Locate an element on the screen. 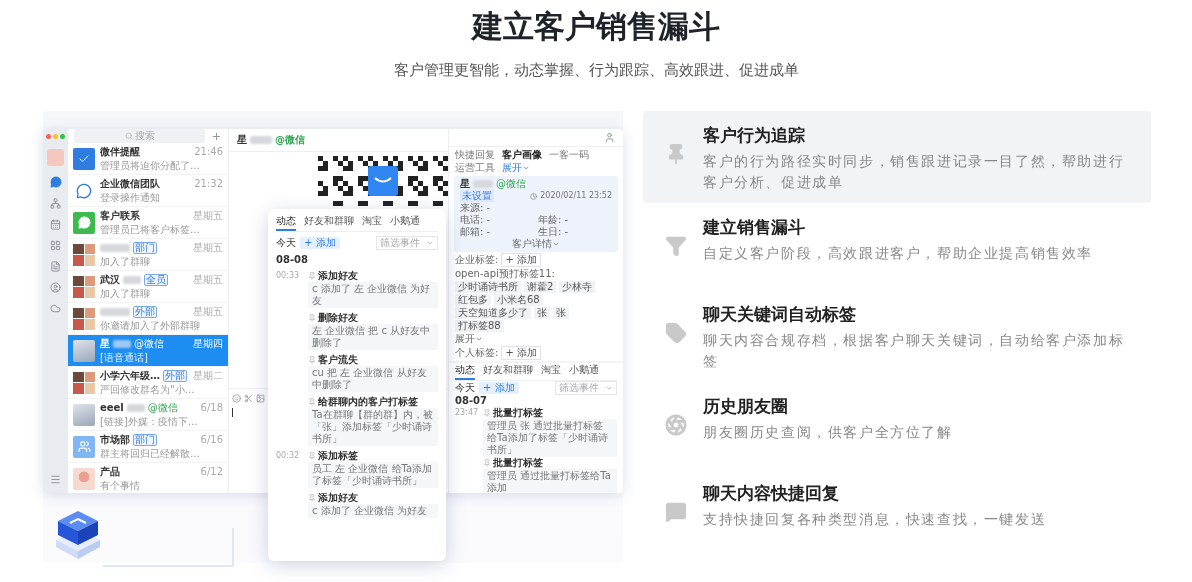  event-time: 00:33 is located at coordinates (288, 276).